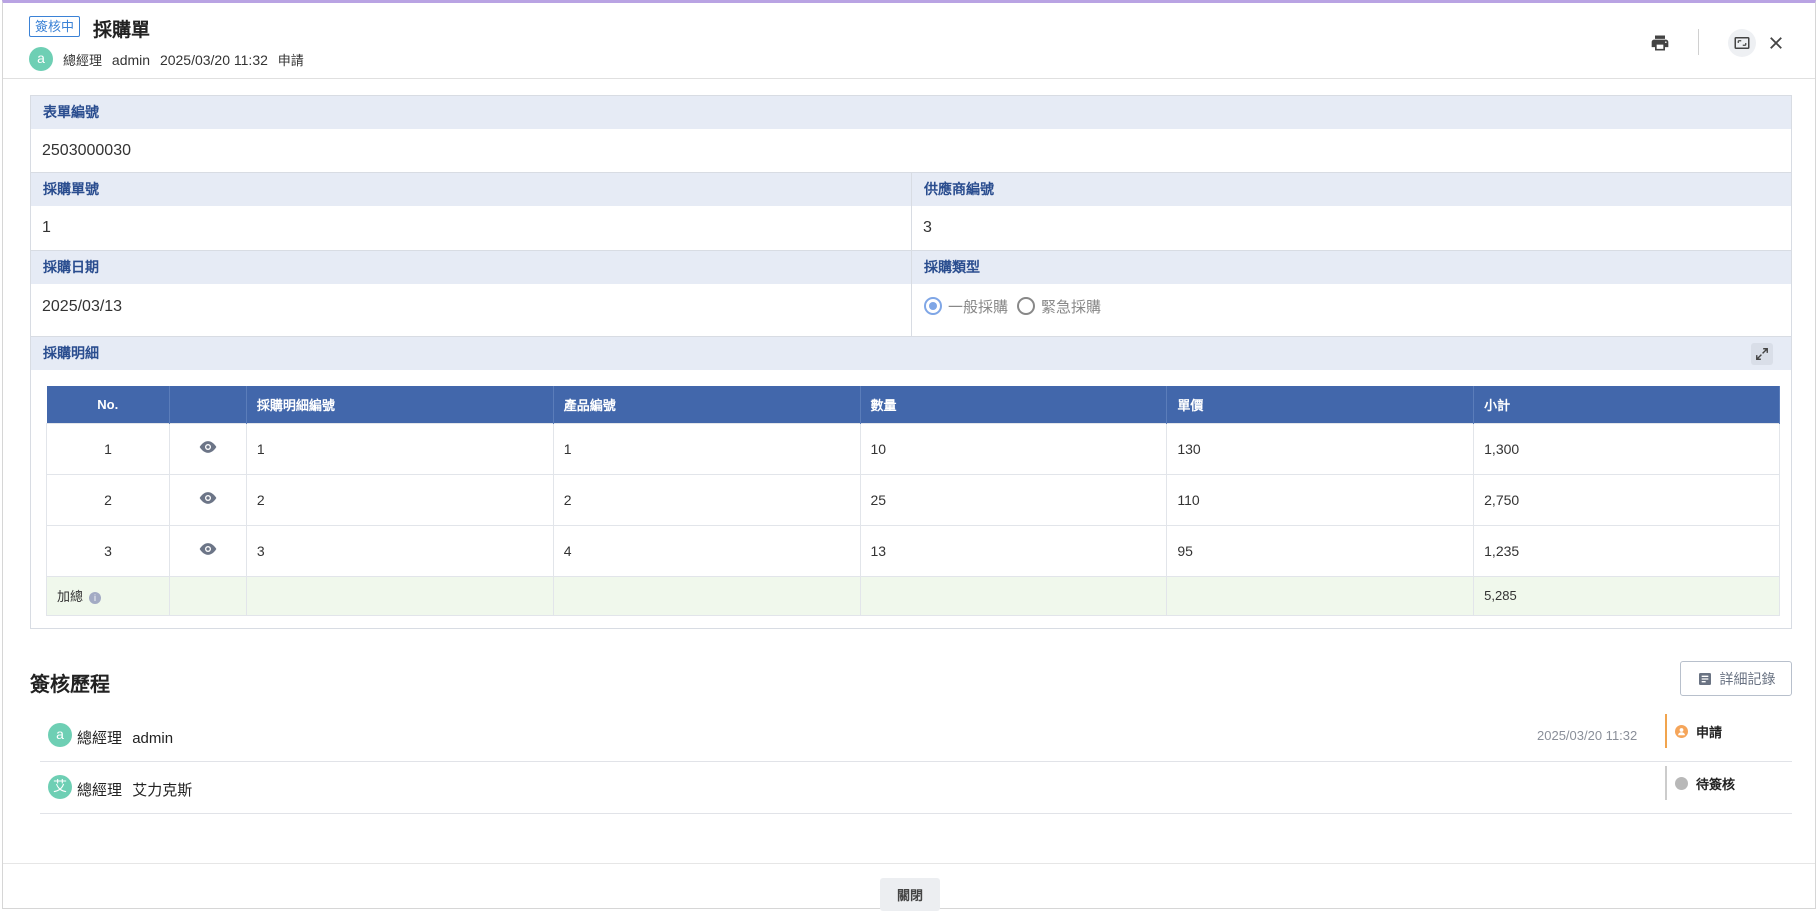  What do you see at coordinates (1351, 189) in the screenshot?
I see `supplier-no-label: 供應商編號` at bounding box center [1351, 189].